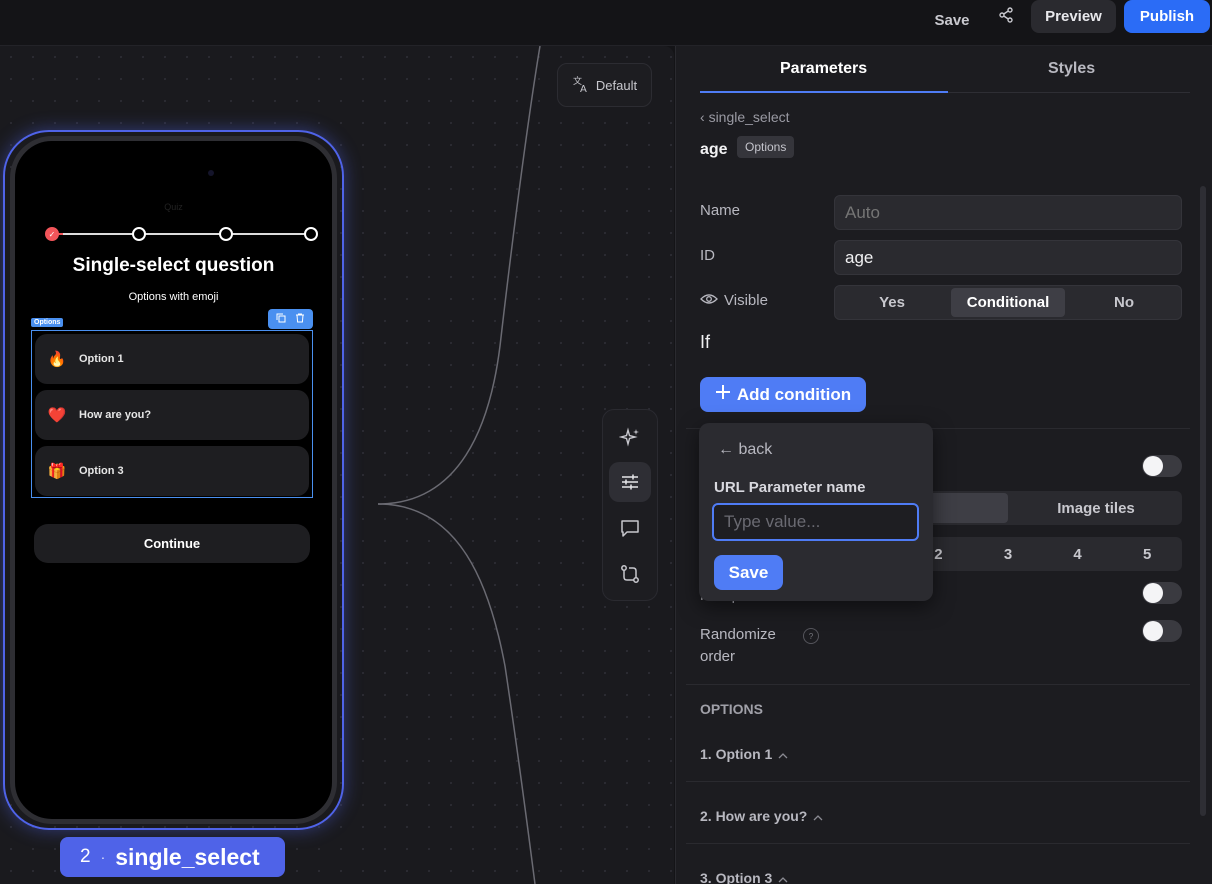  I want to click on sliders-icon, so click(630, 482).